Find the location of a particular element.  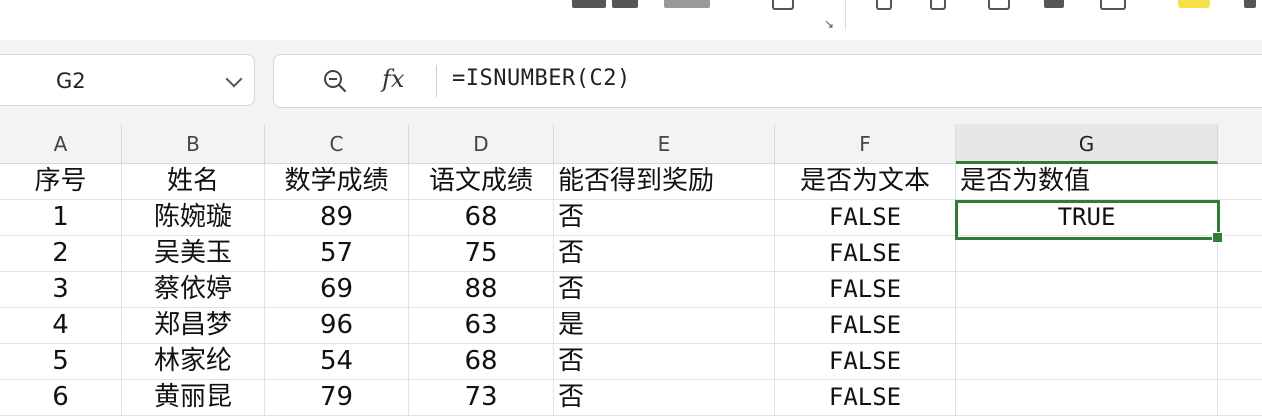

cell-e1: 能否得到奖励 is located at coordinates (664, 182).